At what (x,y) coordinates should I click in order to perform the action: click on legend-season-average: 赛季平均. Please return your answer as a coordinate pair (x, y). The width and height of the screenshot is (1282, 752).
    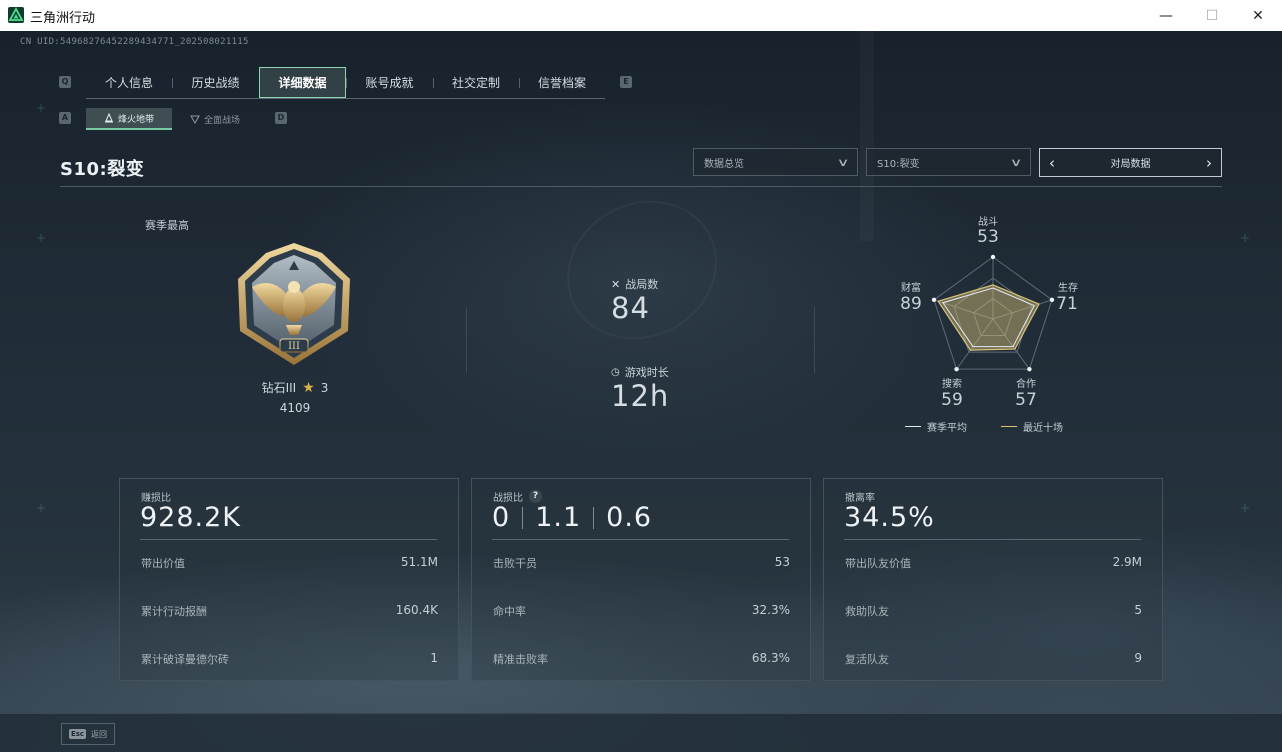
    Looking at the image, I should click on (936, 426).